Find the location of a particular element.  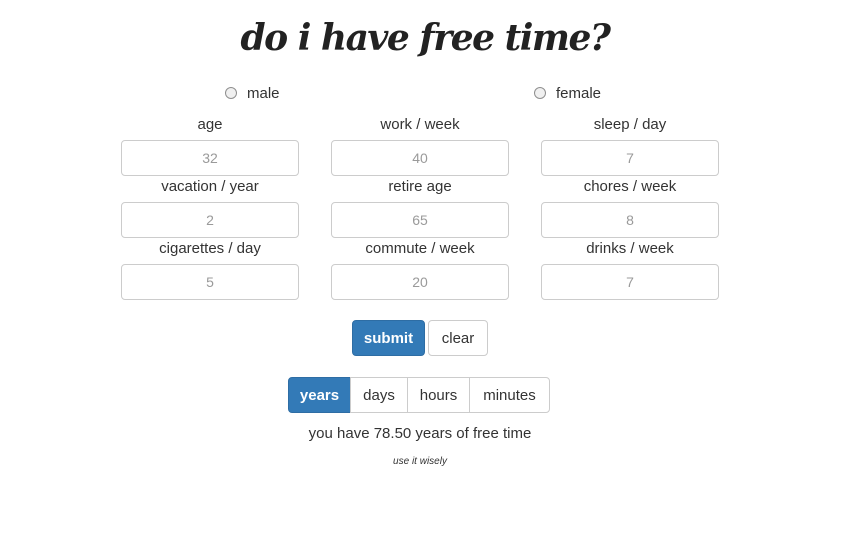

submit-button: submit is located at coordinates (388, 338).